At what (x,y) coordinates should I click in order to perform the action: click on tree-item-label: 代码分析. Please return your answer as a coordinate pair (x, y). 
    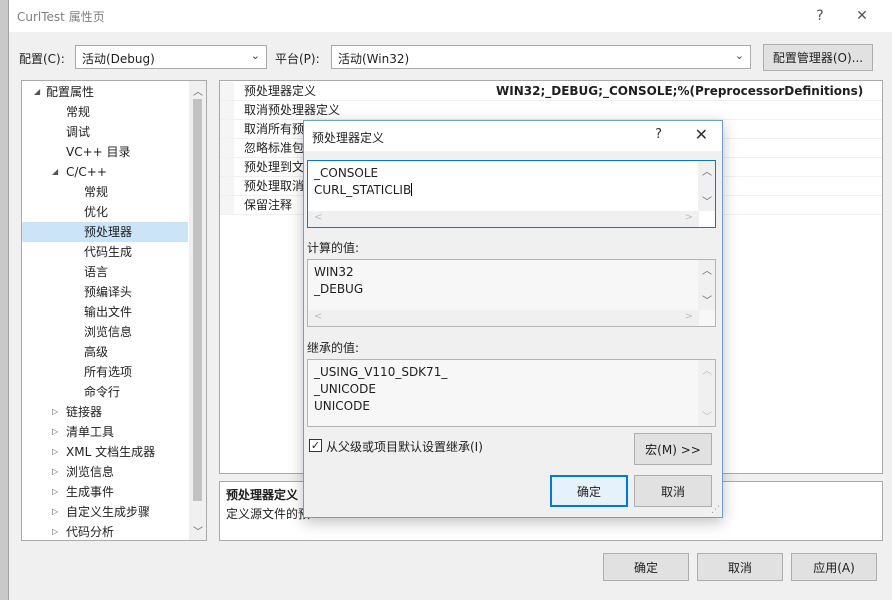
    Looking at the image, I should click on (90, 532).